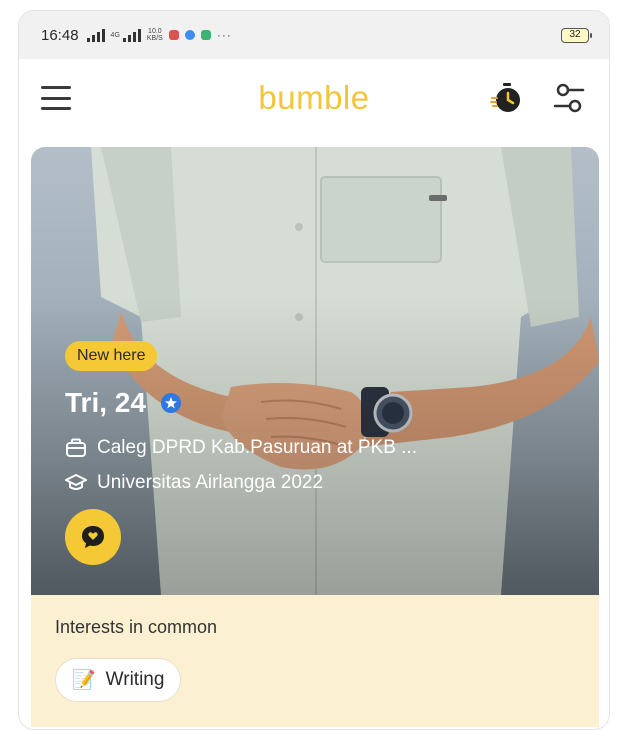 Image resolution: width=640 pixels, height=730 pixels. What do you see at coordinates (314, 98) in the screenshot?
I see `app-header: bumble` at bounding box center [314, 98].